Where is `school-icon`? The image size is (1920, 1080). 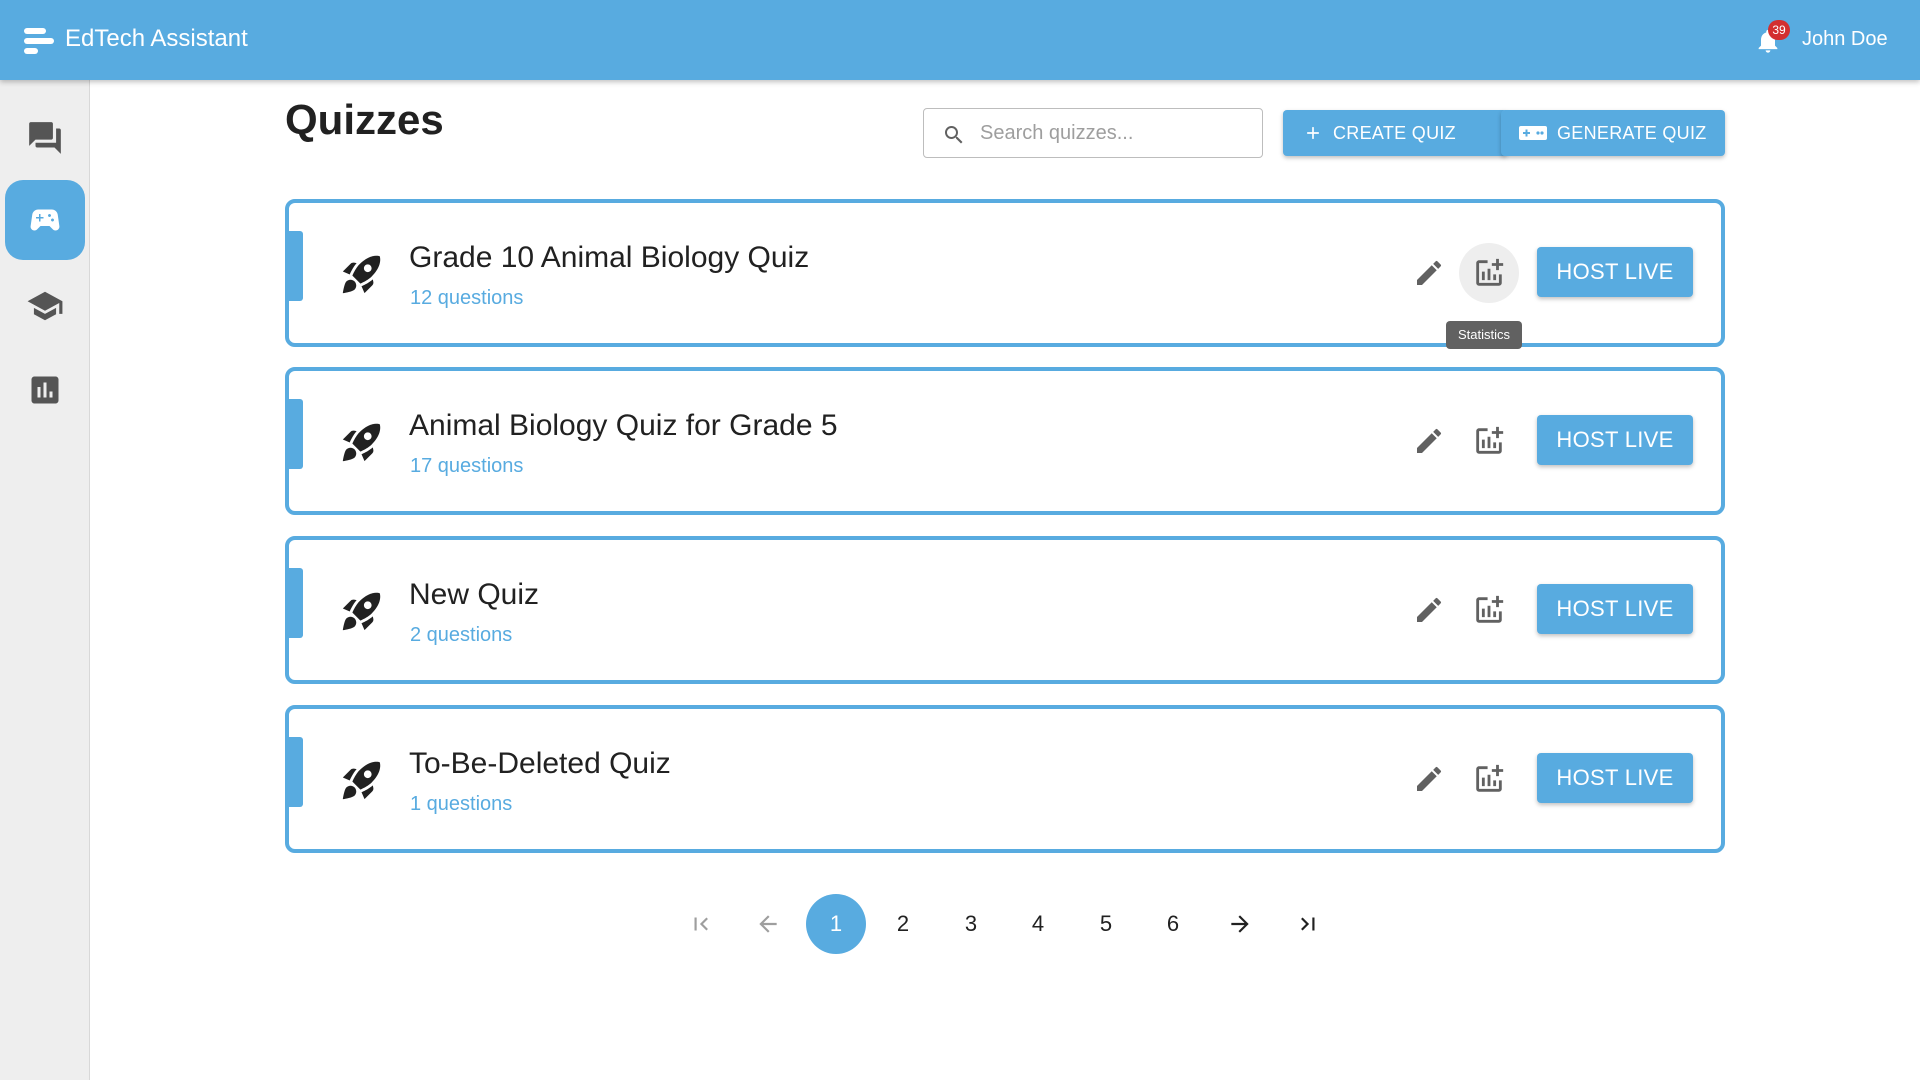 school-icon is located at coordinates (45, 306).